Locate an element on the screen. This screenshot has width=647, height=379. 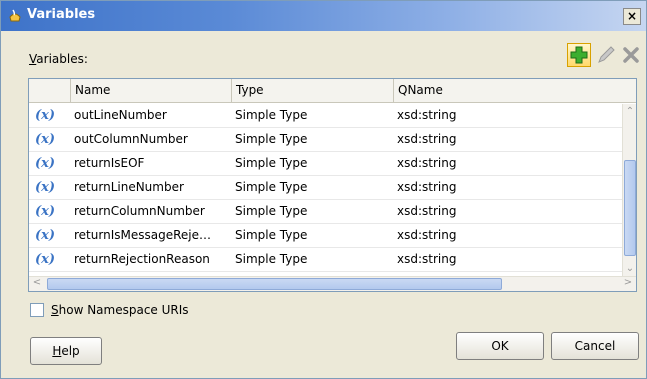
vertical-scrollbar: ⌃ ⌄ is located at coordinates (629, 190).